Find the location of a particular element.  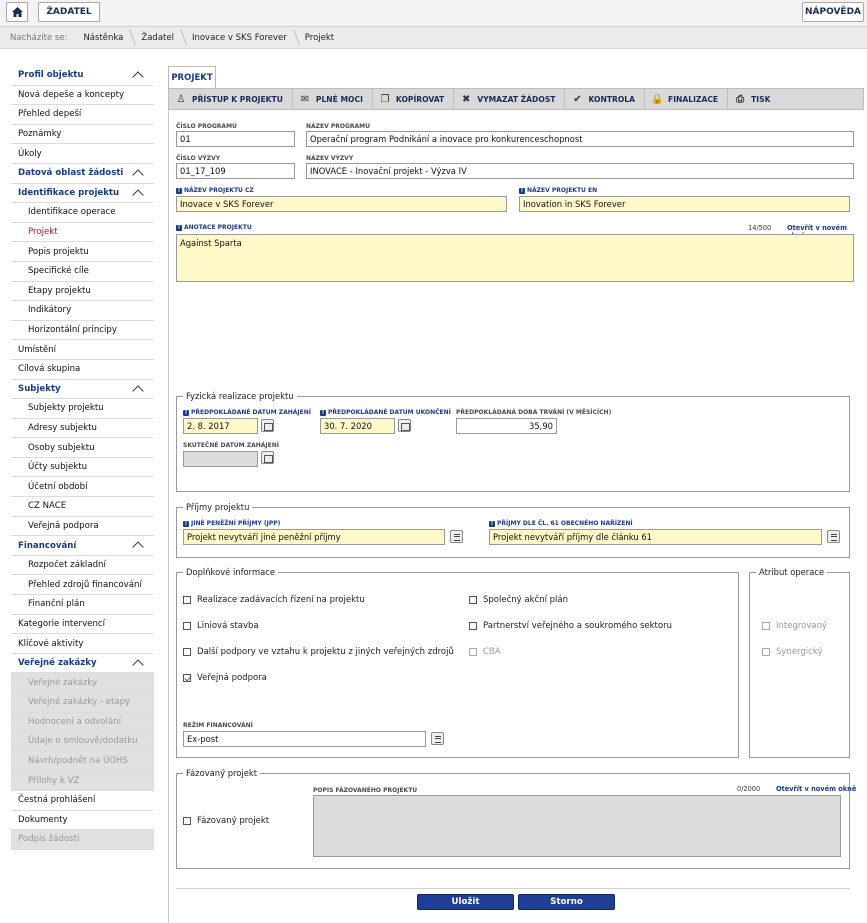

sidebar-item-horizontalni-principy: Horizontální principy is located at coordinates (82, 330).